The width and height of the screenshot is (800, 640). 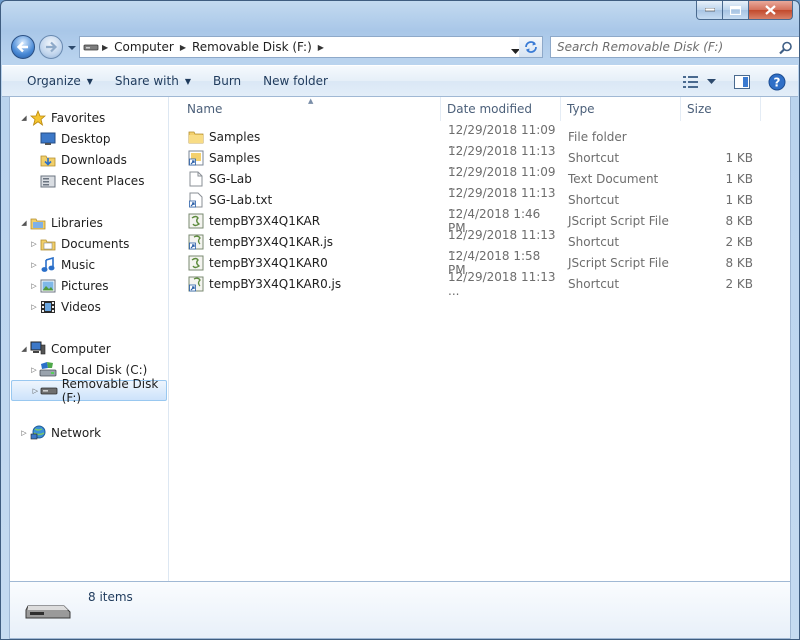 What do you see at coordinates (709, 10) in the screenshot?
I see `minimize-button` at bounding box center [709, 10].